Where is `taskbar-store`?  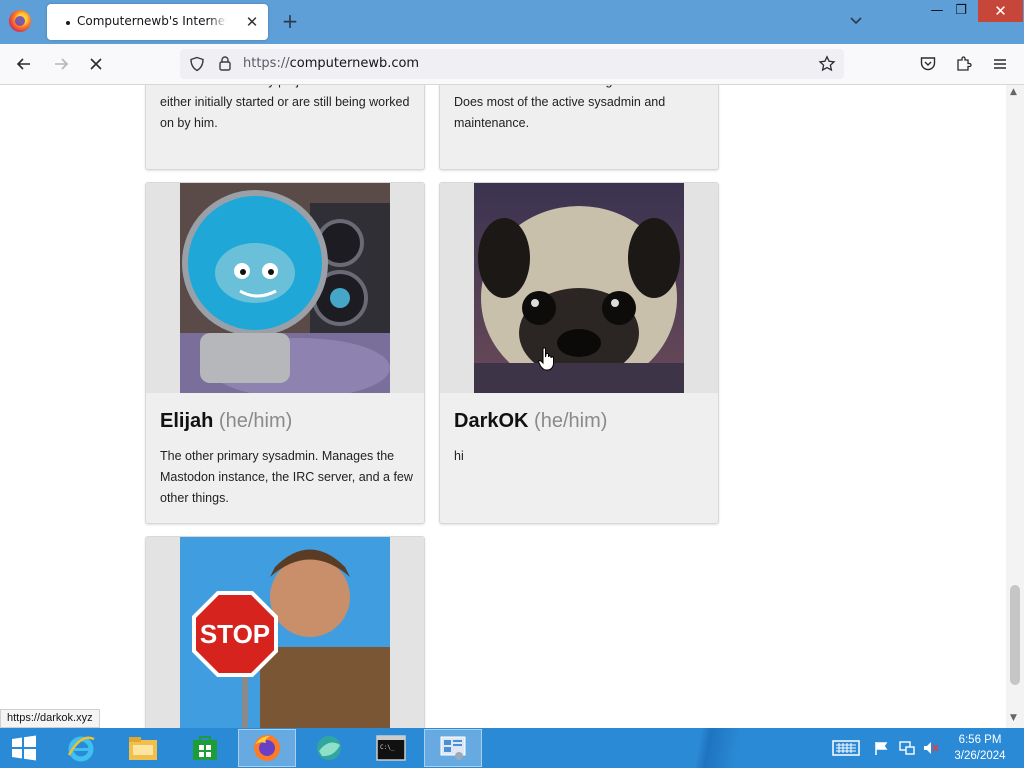 taskbar-store is located at coordinates (205, 748).